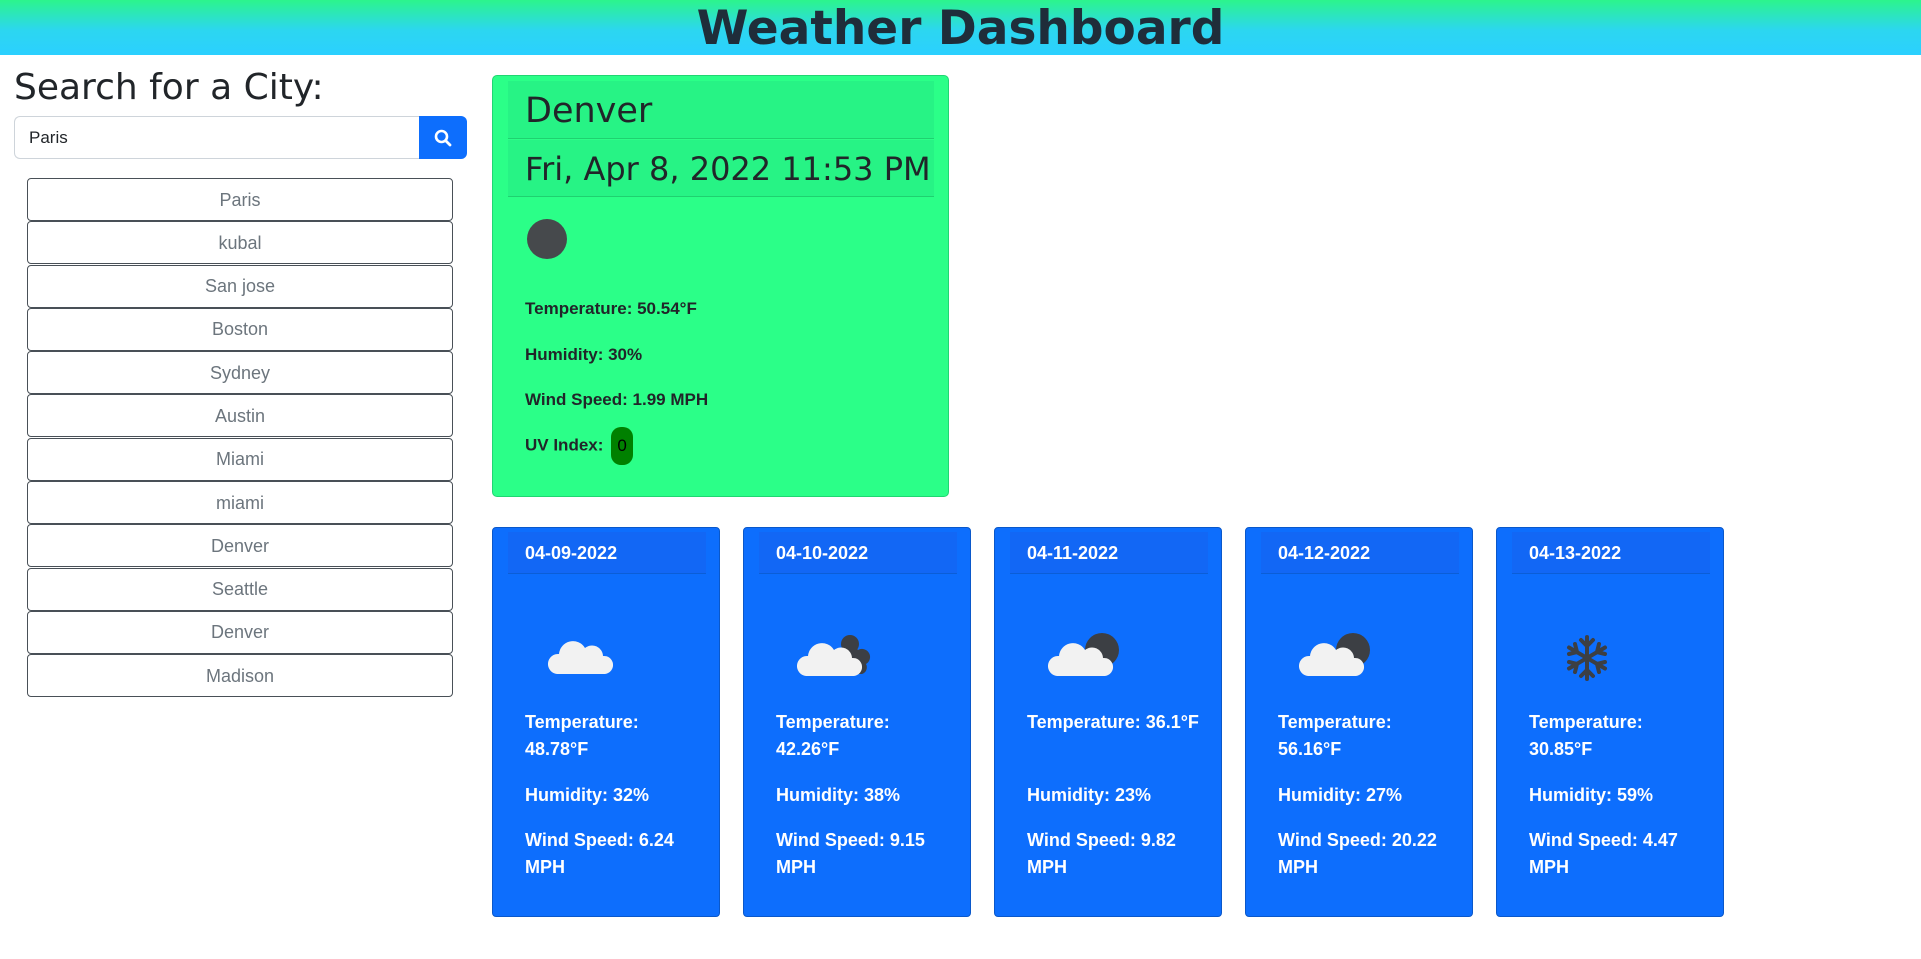 The image size is (1921, 959). What do you see at coordinates (580, 657) in the screenshot?
I see `cloud-icon` at bounding box center [580, 657].